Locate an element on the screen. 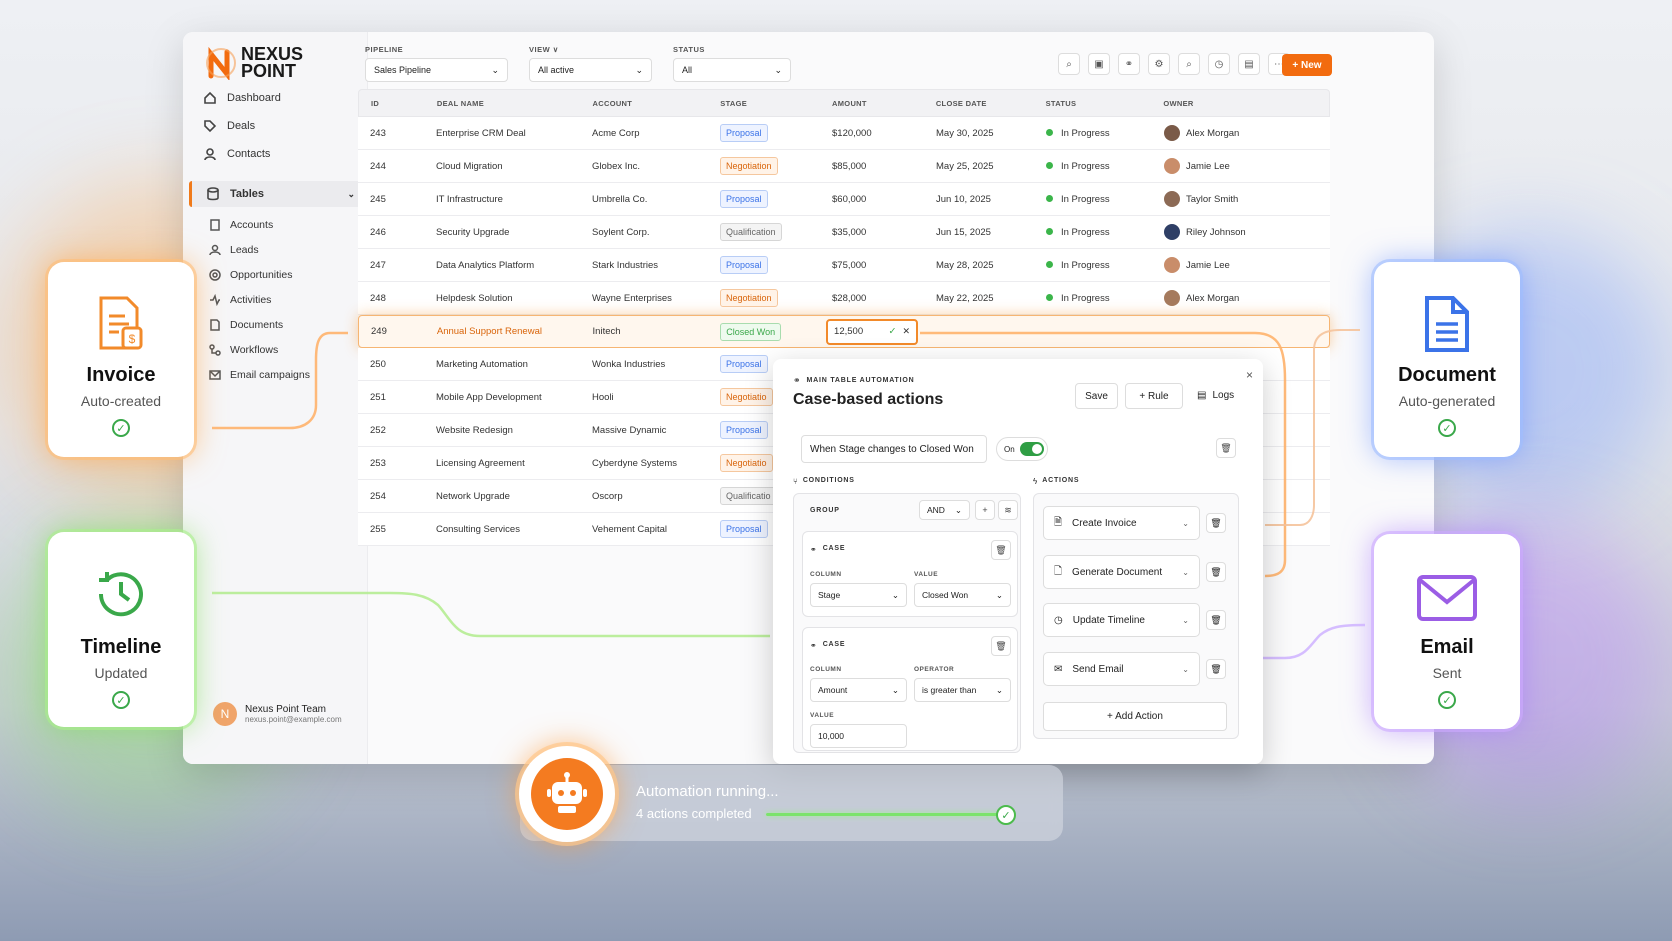  timeline-title: Timeline is located at coordinates (121, 647).